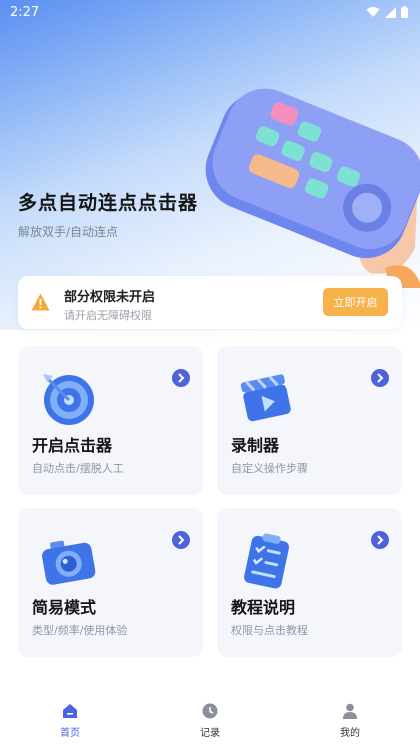 The height and width of the screenshot is (747, 420). Describe the element at coordinates (108, 315) in the screenshot. I see `notice-subtitle: 请开启无障碍权限` at that location.